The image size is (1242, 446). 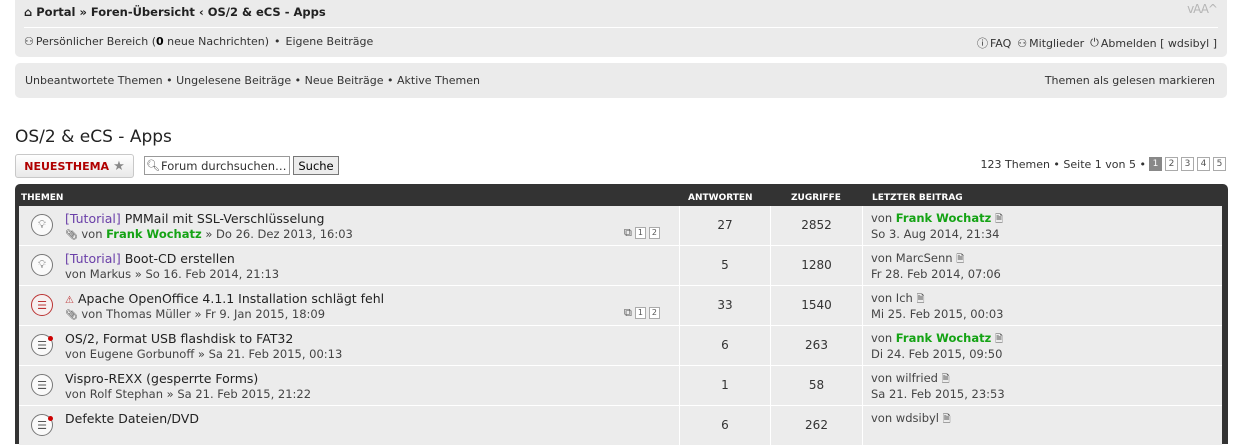 I want to click on last-post-date: Di 24. Feb 2015, 09:50, so click(x=937, y=354).